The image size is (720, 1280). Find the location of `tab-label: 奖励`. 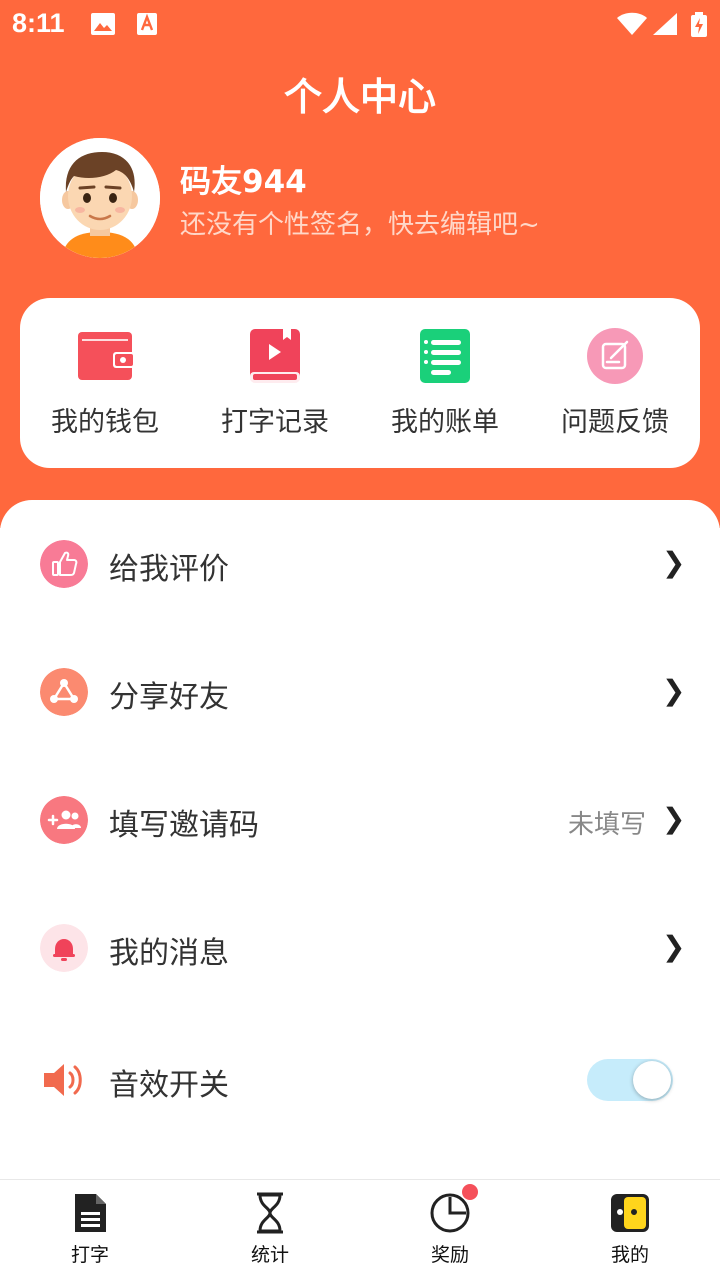

tab-label: 奖励 is located at coordinates (449, 1255).